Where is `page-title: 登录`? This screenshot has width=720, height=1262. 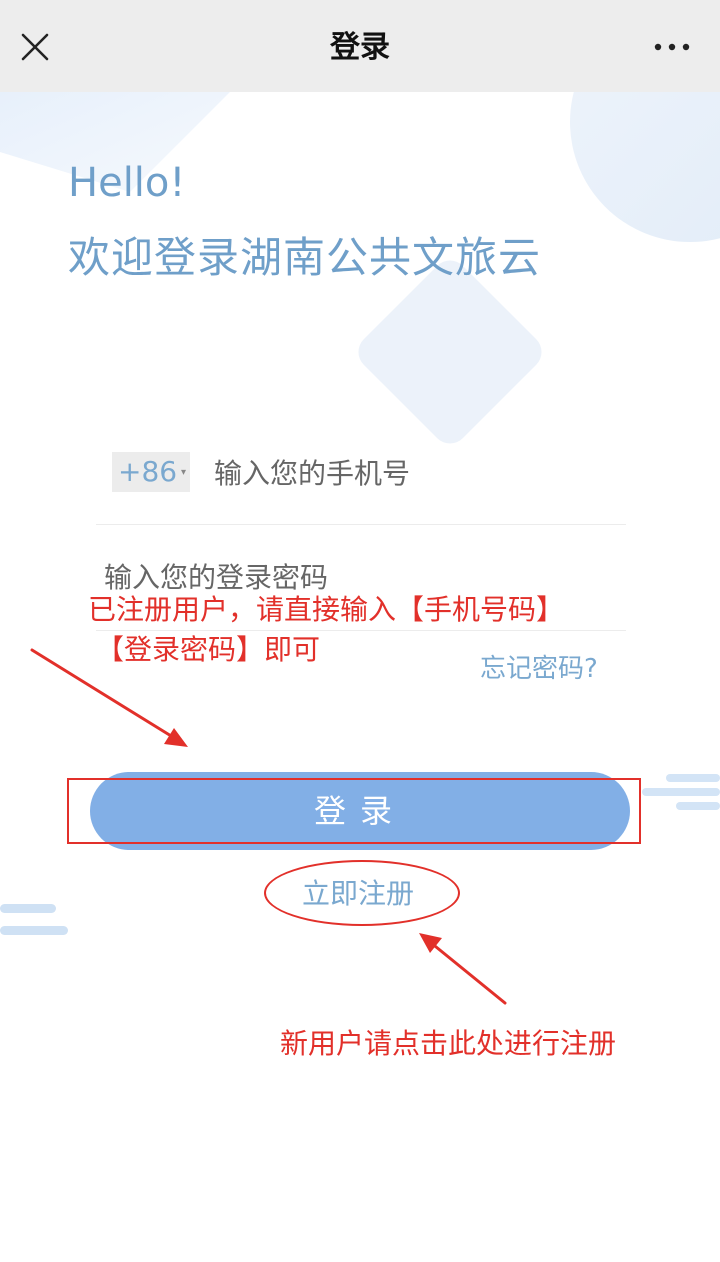 page-title: 登录 is located at coordinates (360, 47).